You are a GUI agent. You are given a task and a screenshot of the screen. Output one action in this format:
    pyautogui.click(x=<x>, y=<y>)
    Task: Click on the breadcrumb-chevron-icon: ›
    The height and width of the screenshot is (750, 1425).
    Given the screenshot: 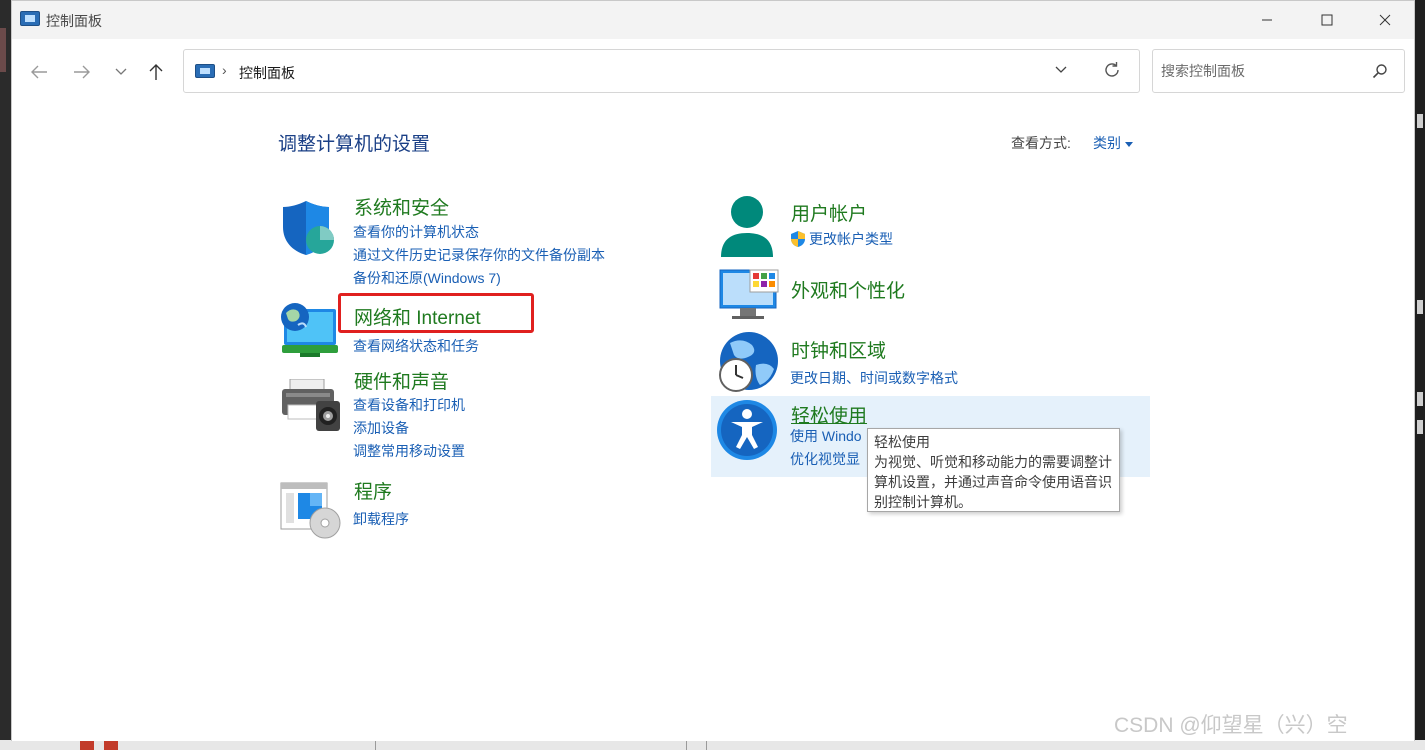 What is the action you would take?
    pyautogui.click(x=224, y=70)
    